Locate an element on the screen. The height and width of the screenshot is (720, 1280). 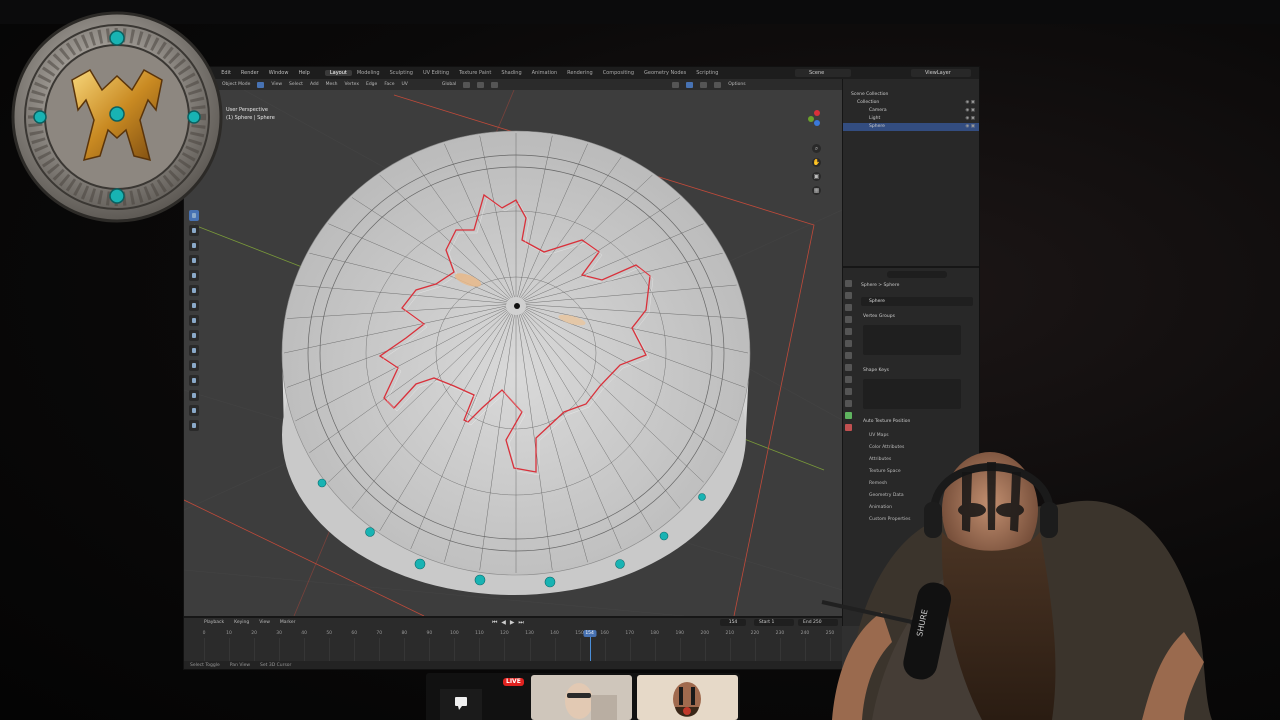
transform-tool-icon is located at coordinates (194, 290).